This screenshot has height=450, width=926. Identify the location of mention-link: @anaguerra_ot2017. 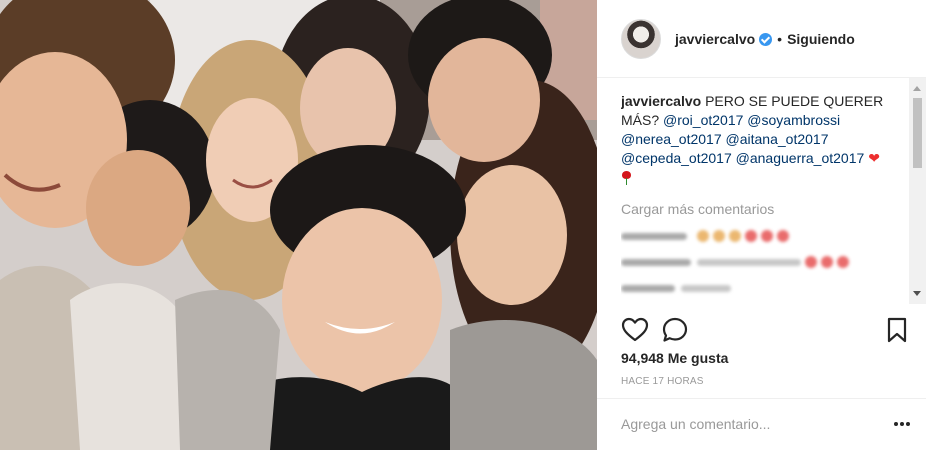
(800, 158).